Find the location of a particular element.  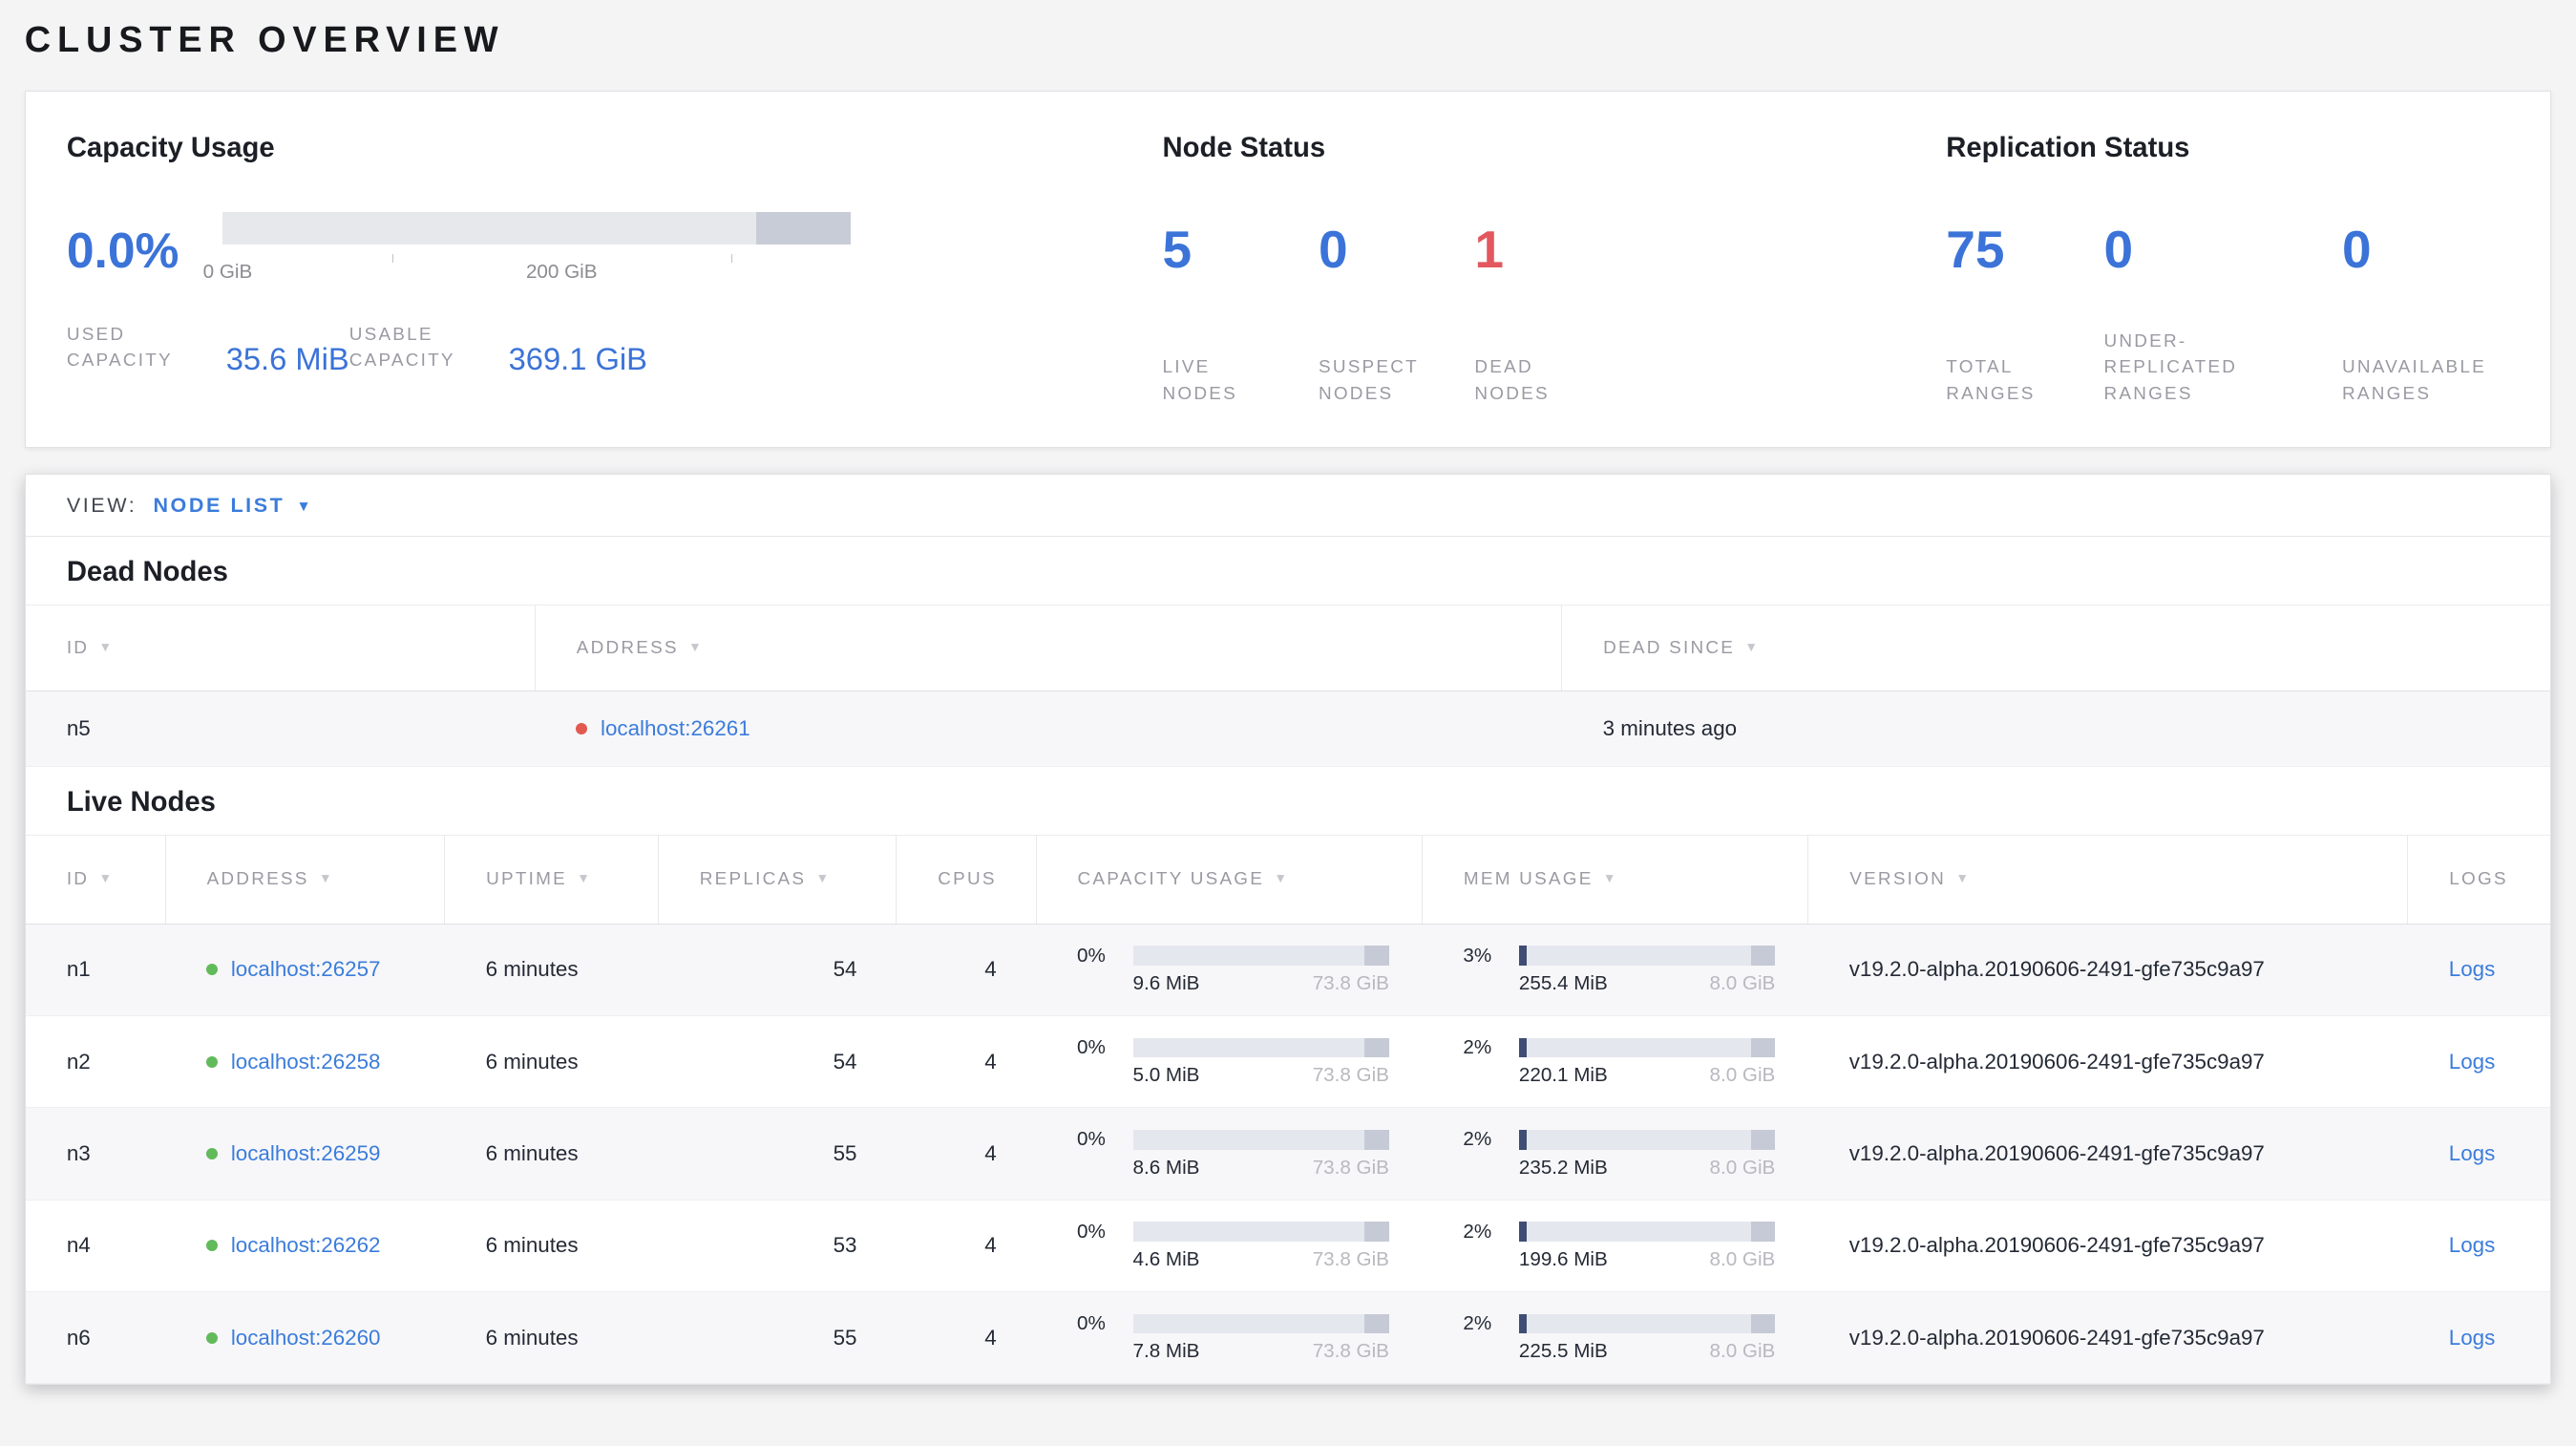

capacity-stat: USABLE CAPACITY 369.1 GiB is located at coordinates (498, 349).